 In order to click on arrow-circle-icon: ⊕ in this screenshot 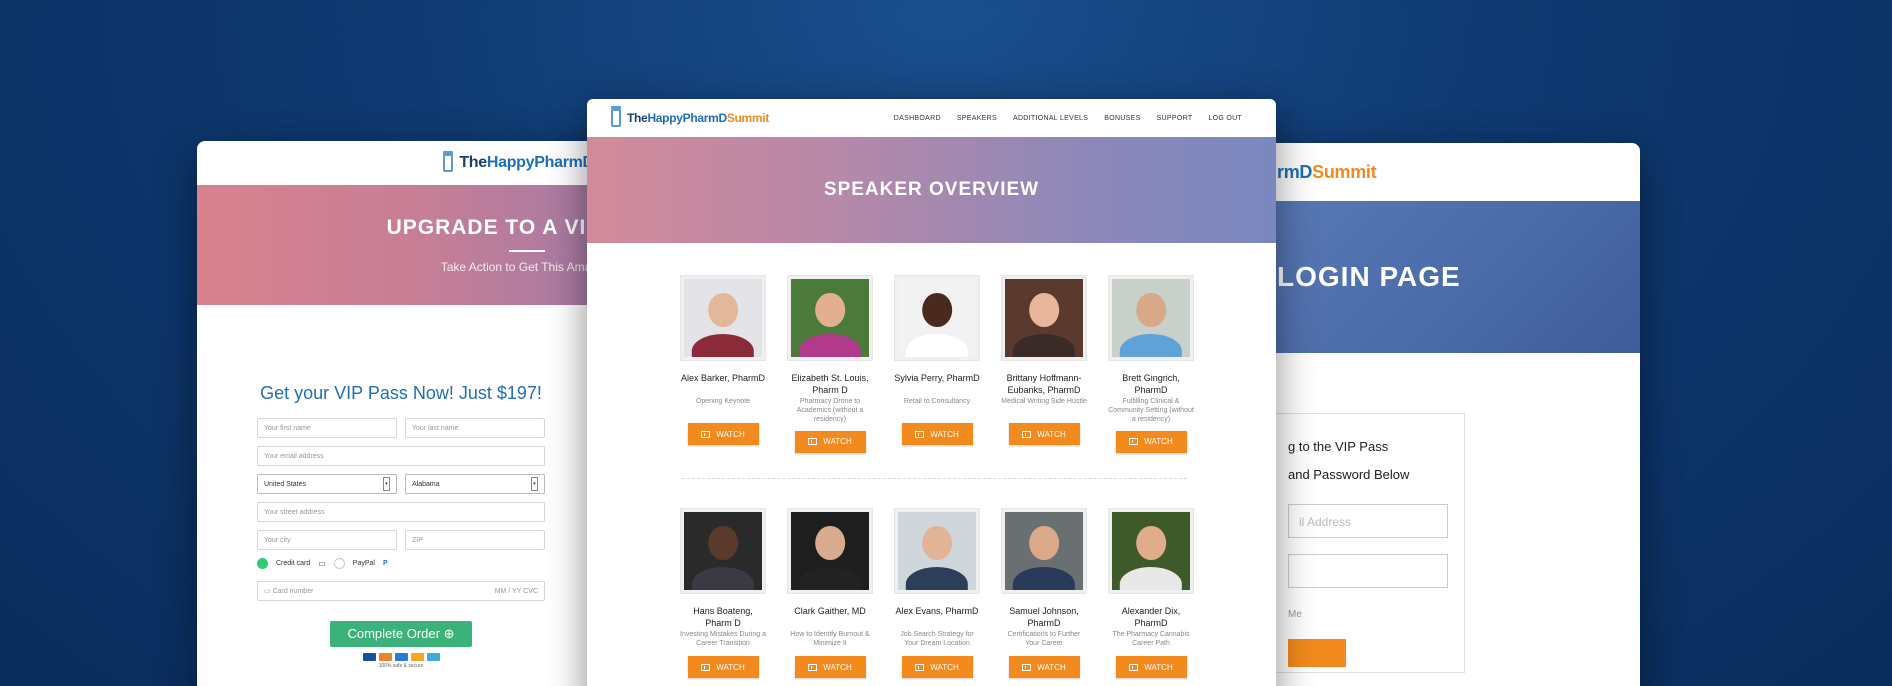, I will do `click(449, 633)`.